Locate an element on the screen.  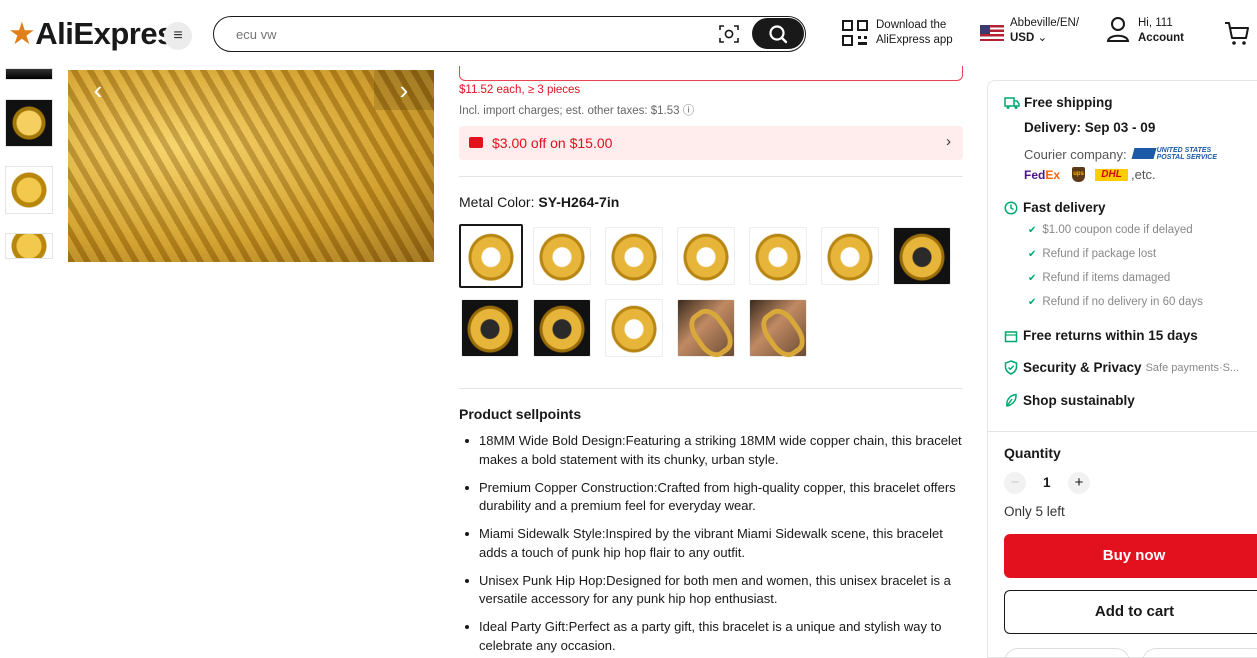
us-flag-icon is located at coordinates (992, 33).